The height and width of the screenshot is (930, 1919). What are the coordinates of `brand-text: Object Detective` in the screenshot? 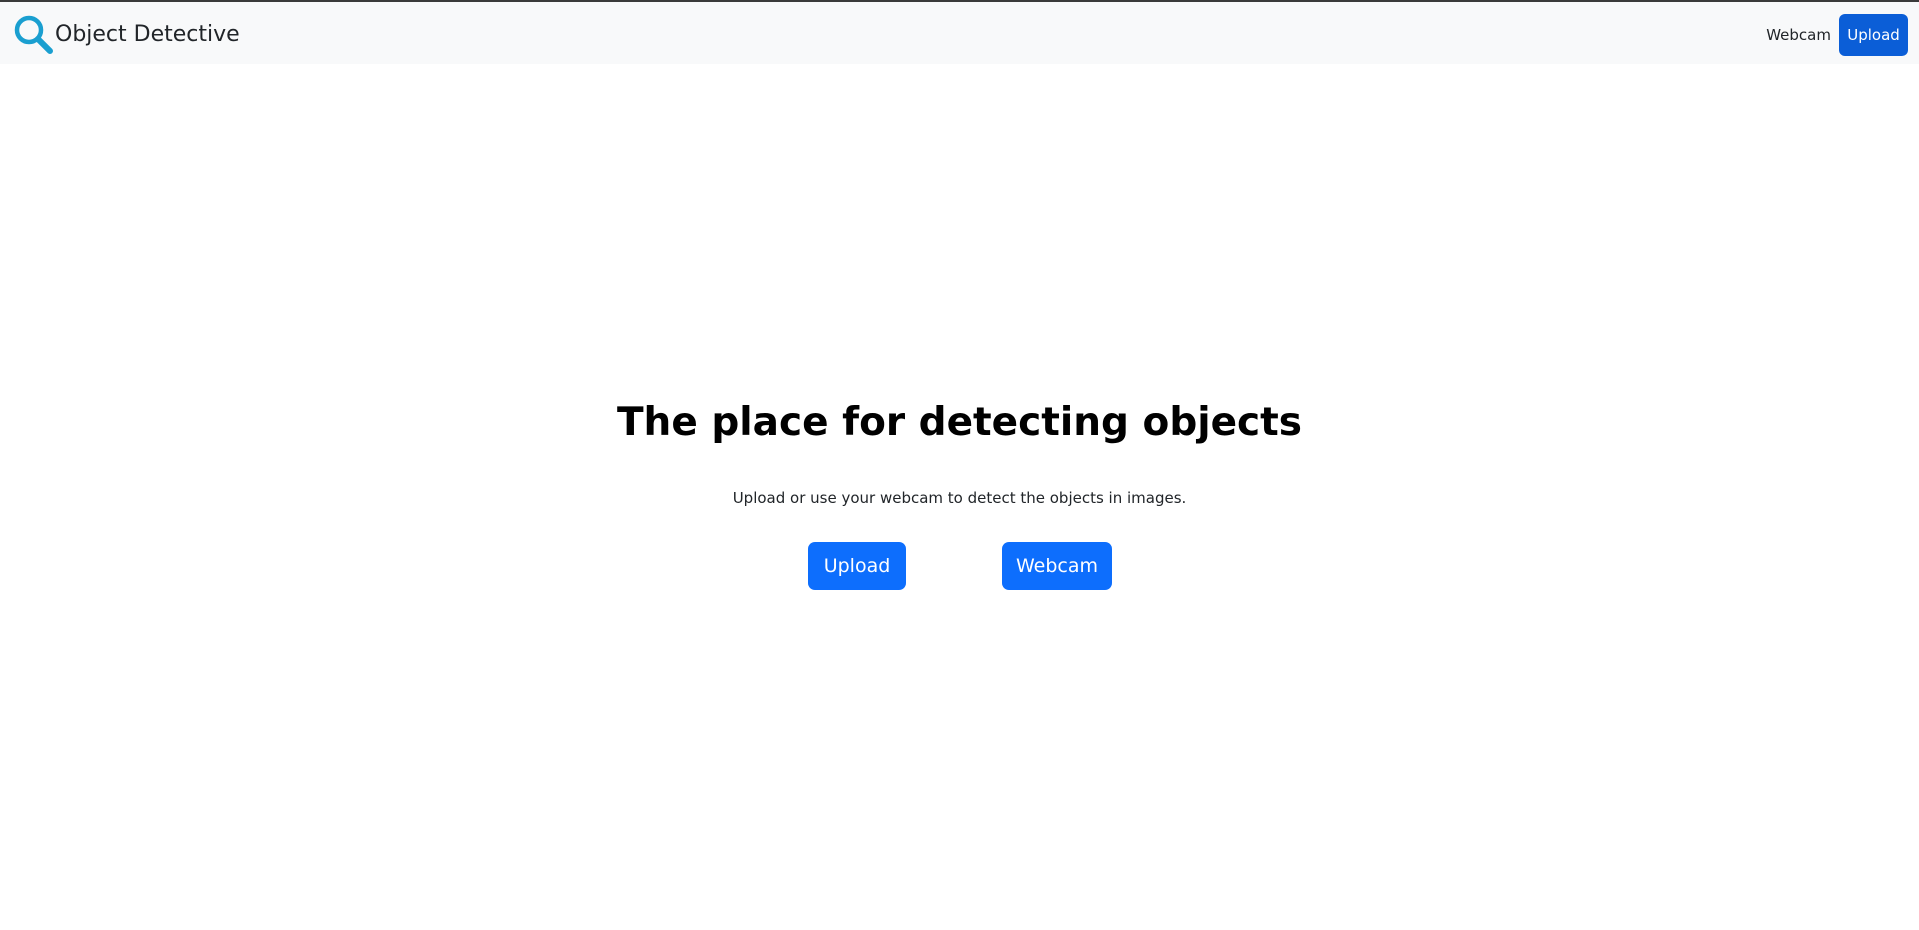 It's located at (147, 34).